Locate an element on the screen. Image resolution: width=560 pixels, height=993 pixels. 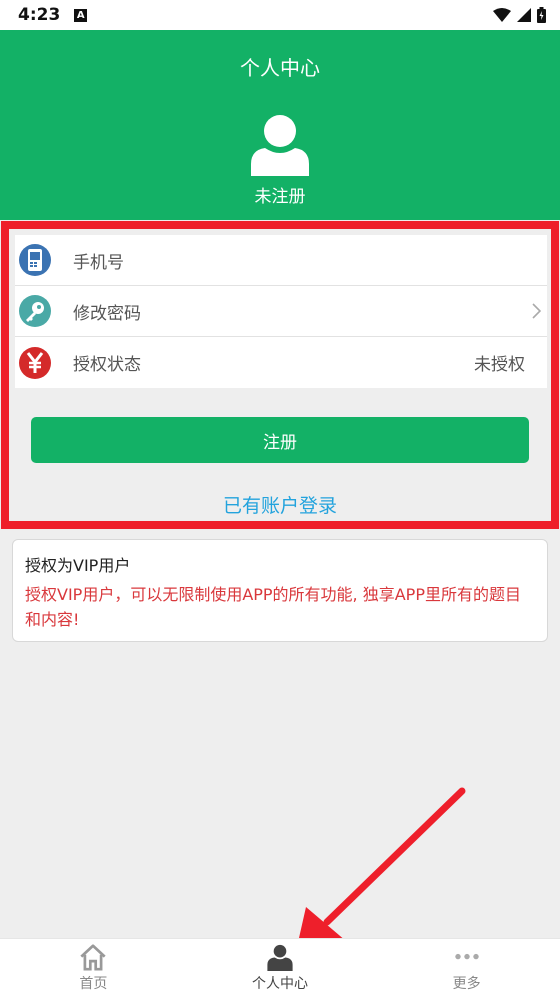
account-list: 手机号 修改密码 授权状态 未授权 is located at coordinates (281, 311).